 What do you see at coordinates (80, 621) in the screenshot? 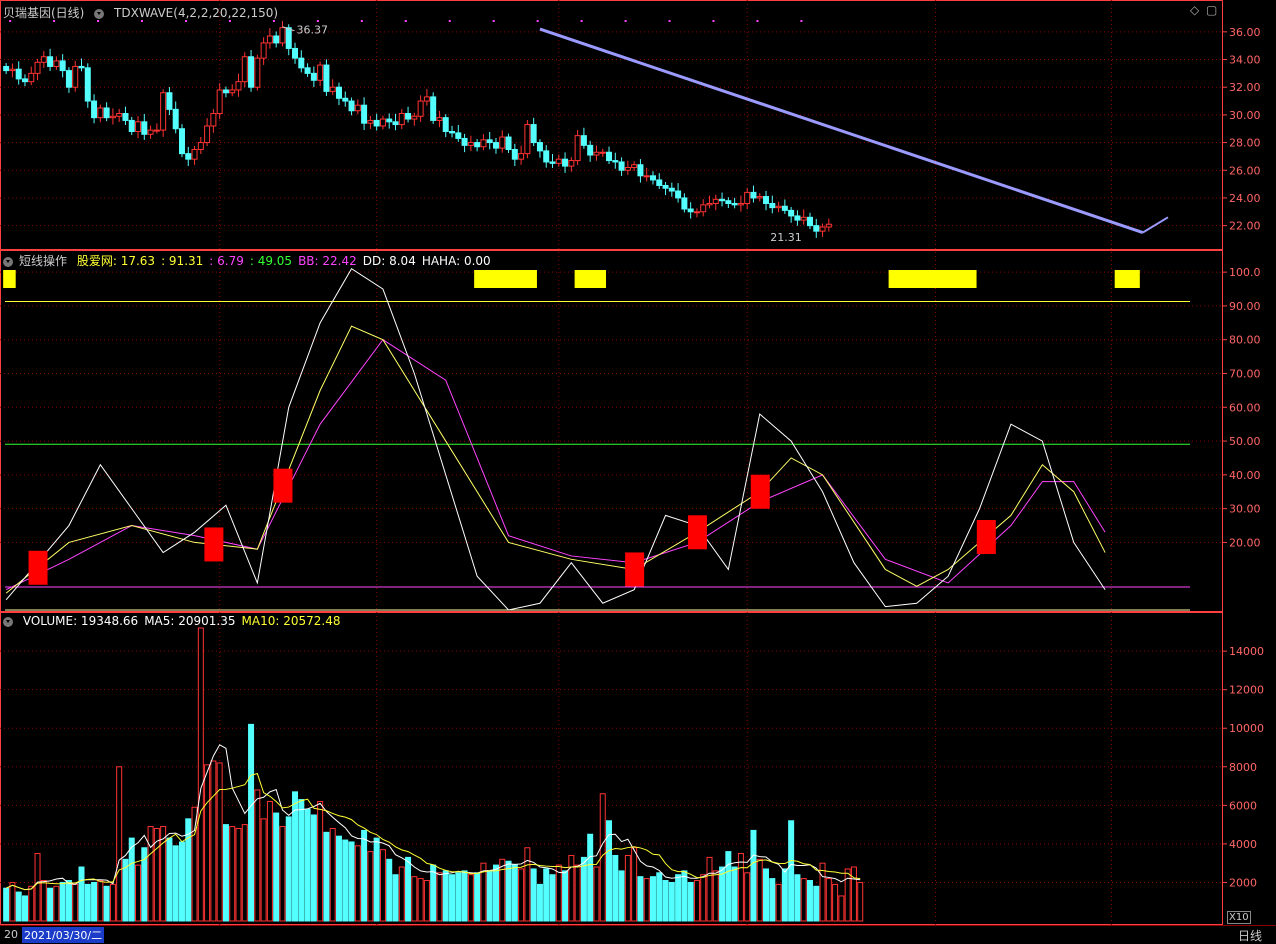
I see `vol-header-value-0: VOLUME: 19348.66` at bounding box center [80, 621].